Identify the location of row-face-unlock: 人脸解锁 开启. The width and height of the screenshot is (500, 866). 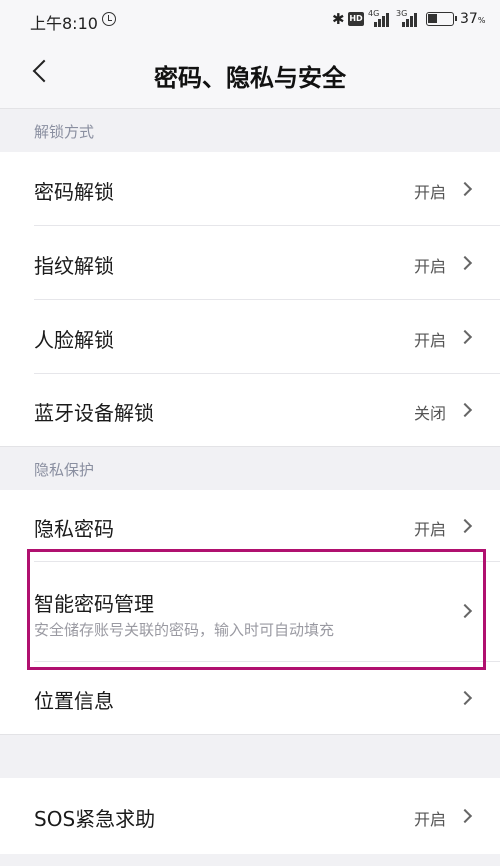
(250, 337).